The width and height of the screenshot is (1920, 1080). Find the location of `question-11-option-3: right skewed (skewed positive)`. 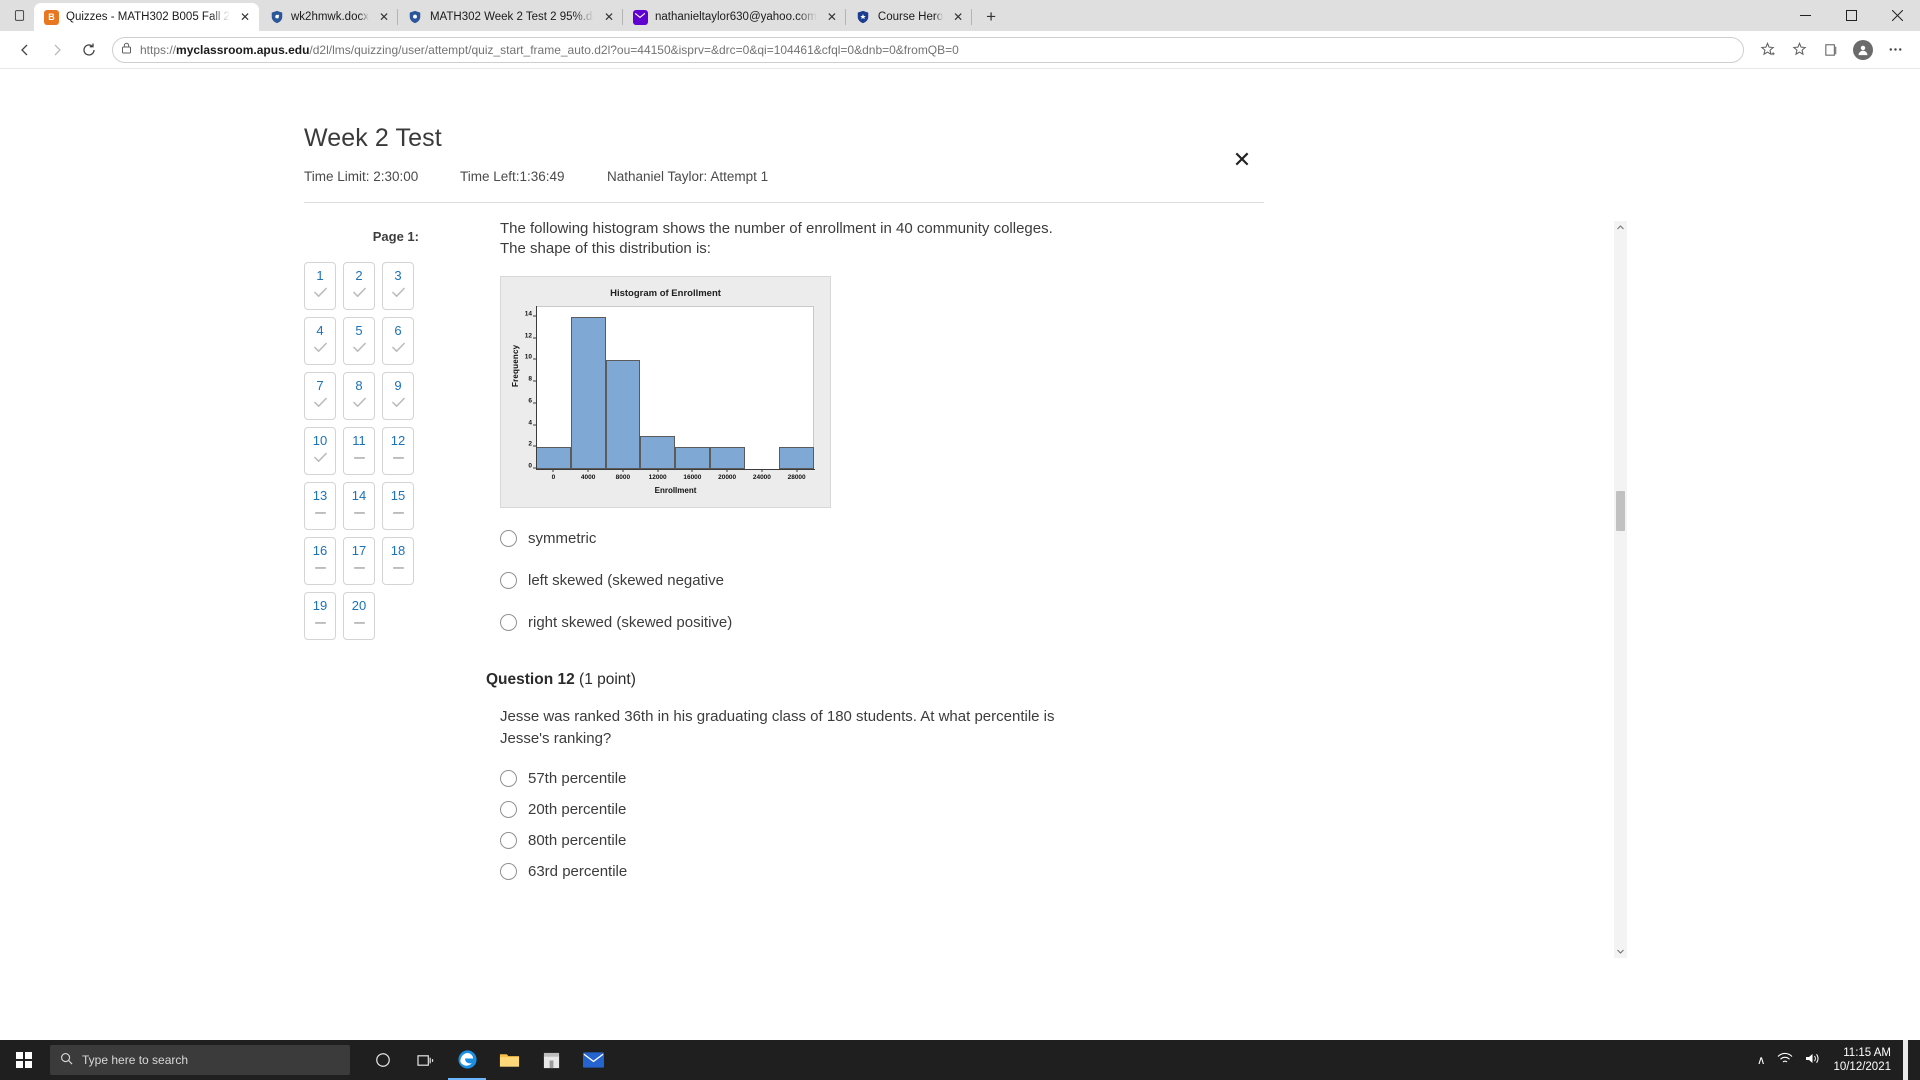

question-11-option-3: right skewed (skewed positive) is located at coordinates (878, 622).